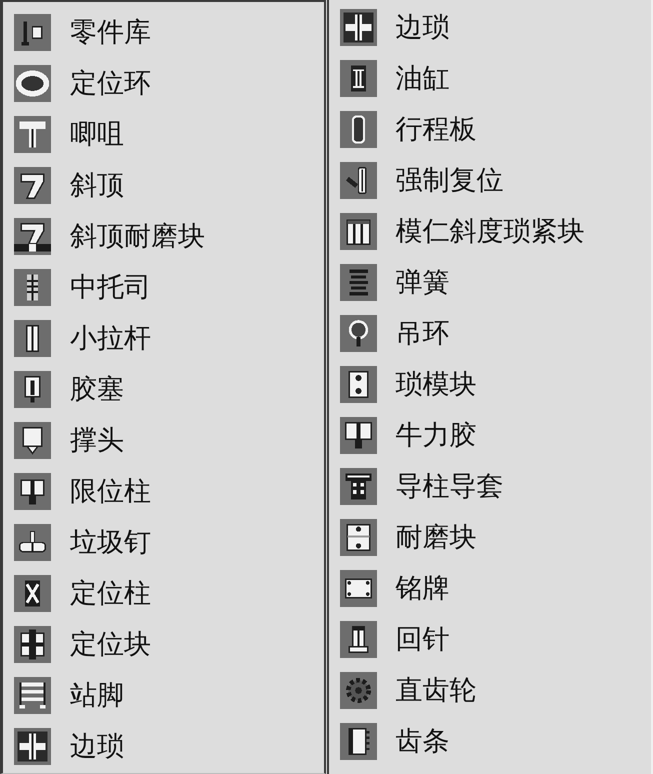 This screenshot has width=653, height=774. Describe the element at coordinates (32, 236) in the screenshot. I see `slanted-bar-block-icon` at that location.